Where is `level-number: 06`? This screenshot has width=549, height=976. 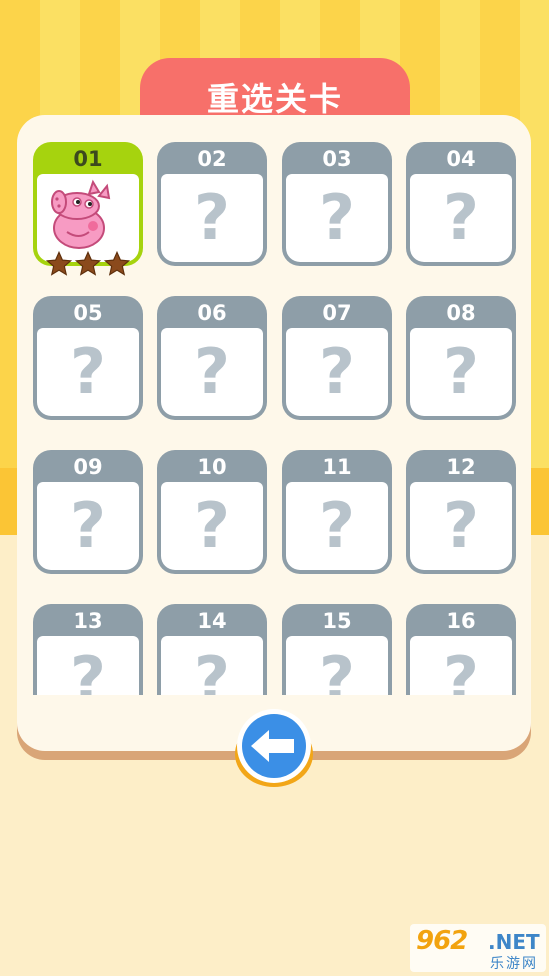 level-number: 06 is located at coordinates (212, 313).